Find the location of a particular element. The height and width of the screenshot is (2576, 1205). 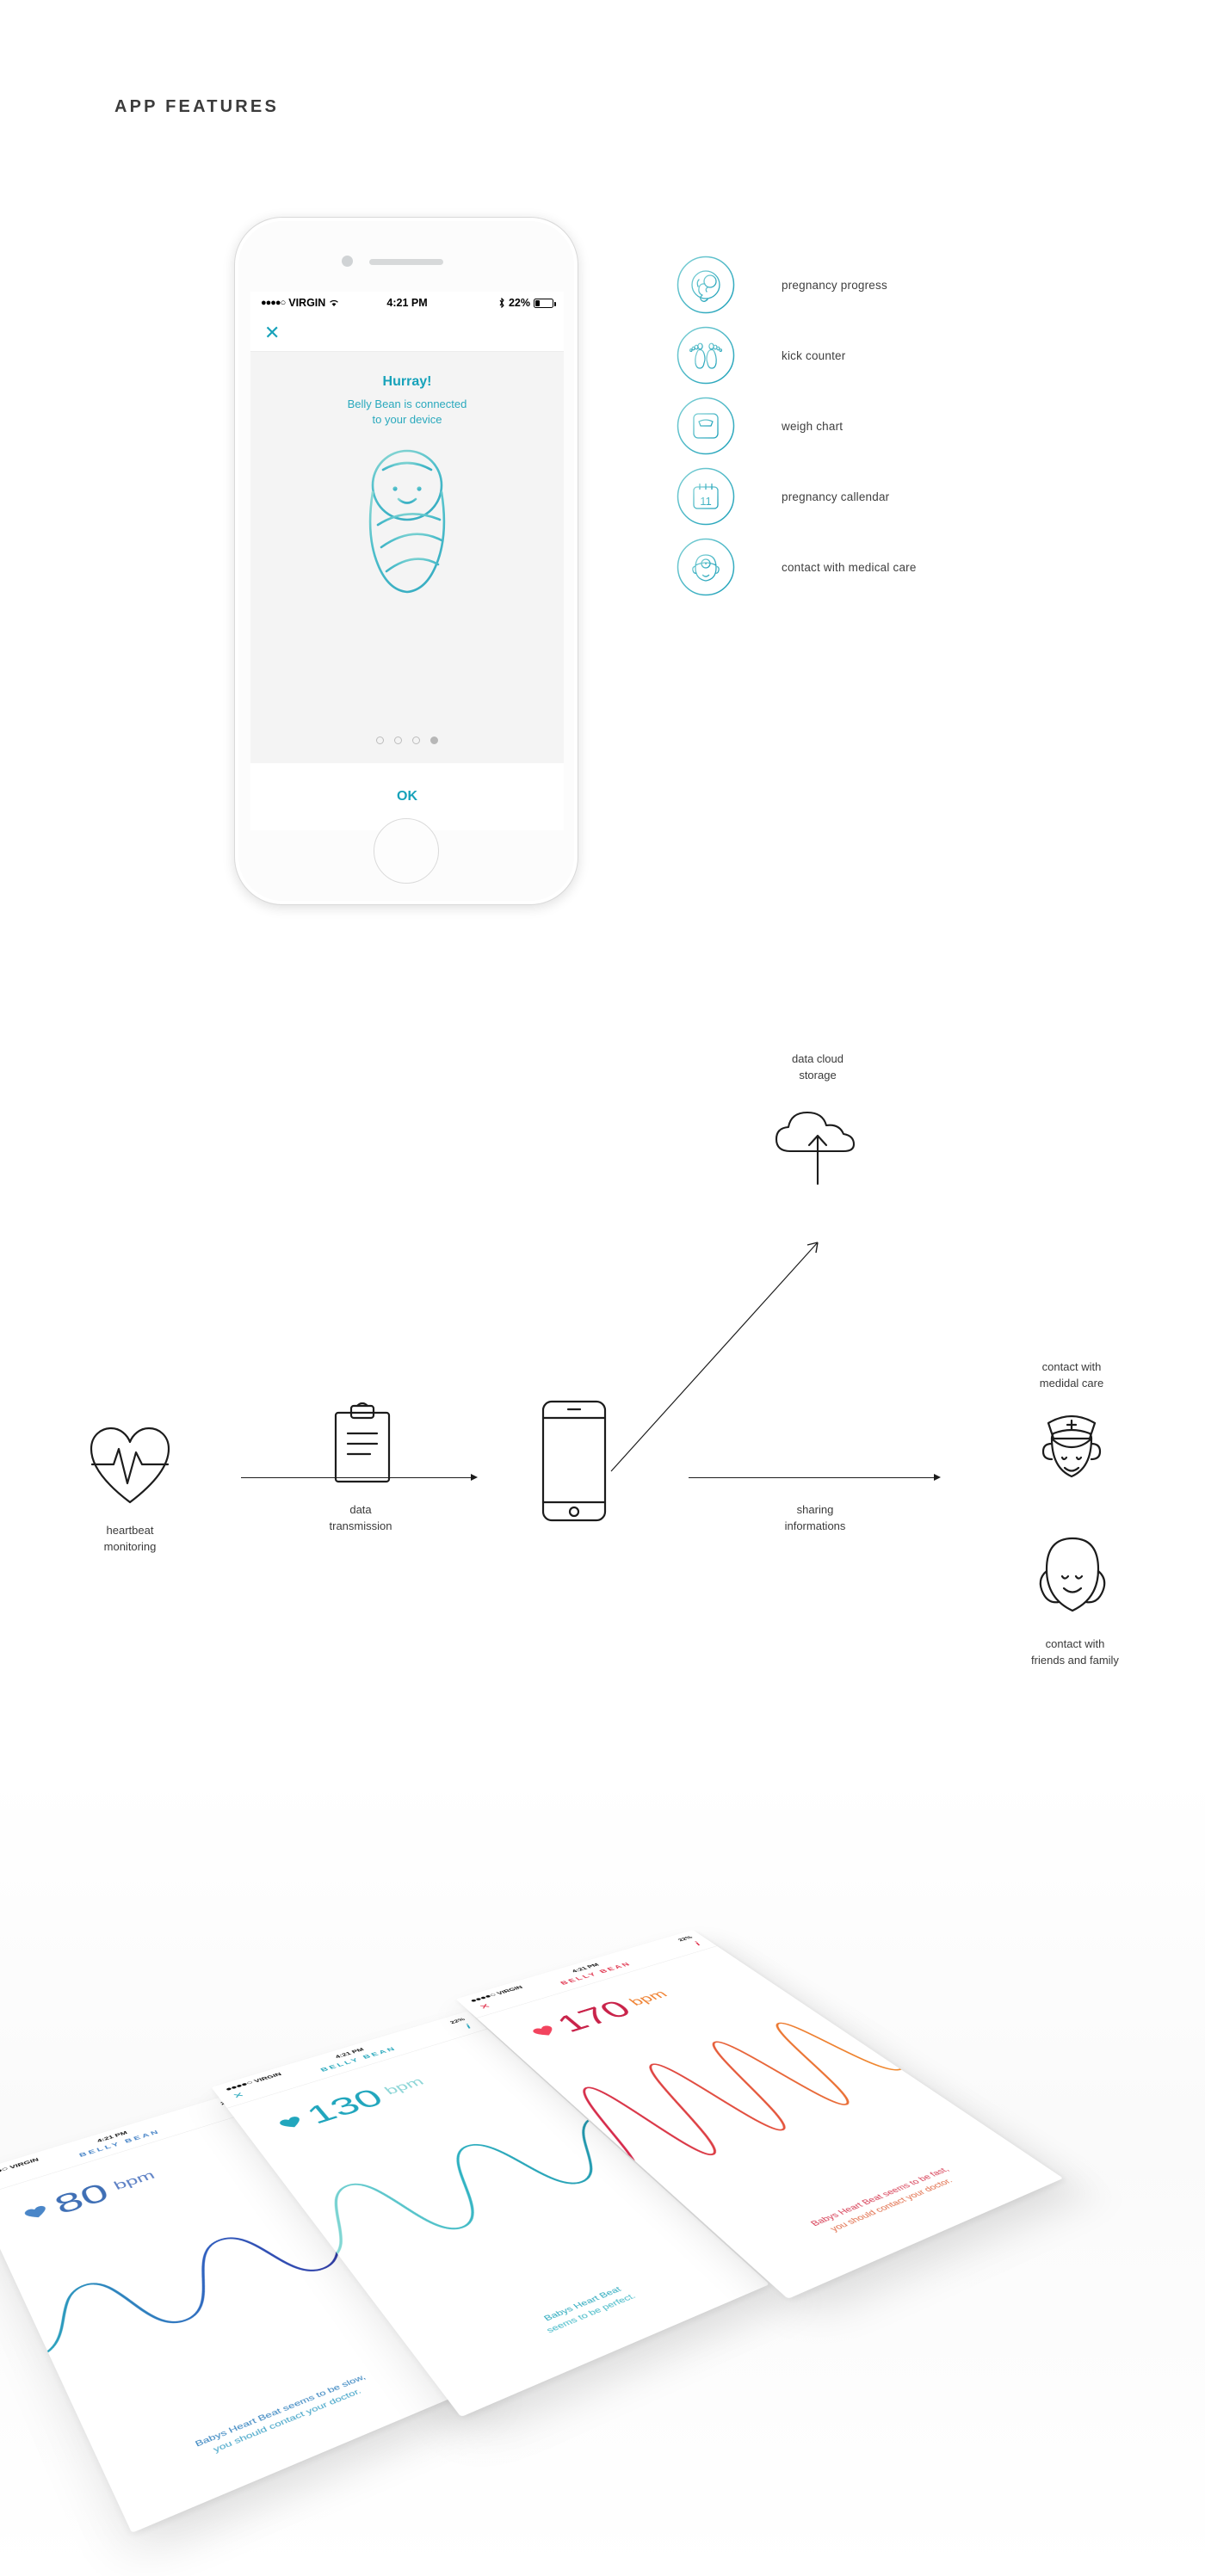

bpm-status-message: Babys Heart Beat seems to be perfect. is located at coordinates (590, 2309).